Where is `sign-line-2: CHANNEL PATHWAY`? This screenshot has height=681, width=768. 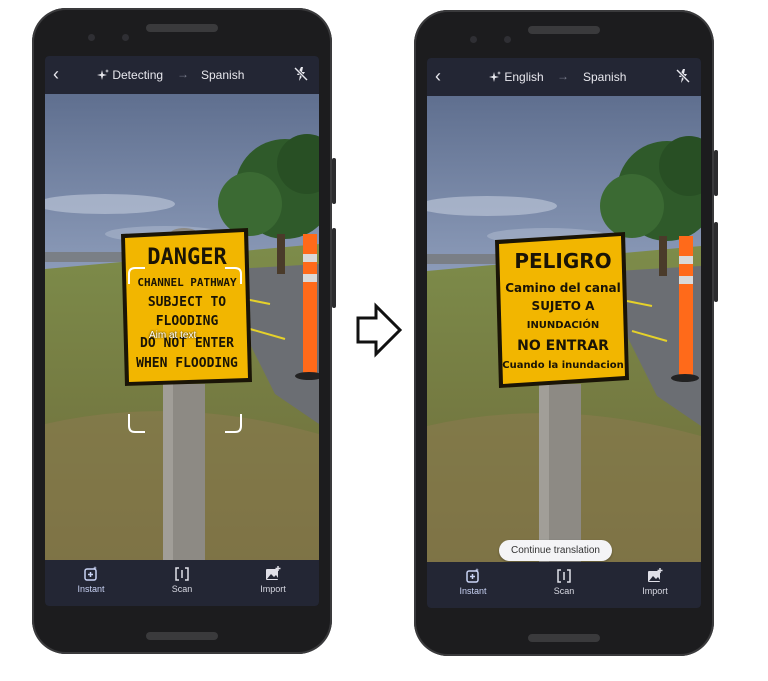 sign-line-2: CHANNEL PATHWAY is located at coordinates (187, 282).